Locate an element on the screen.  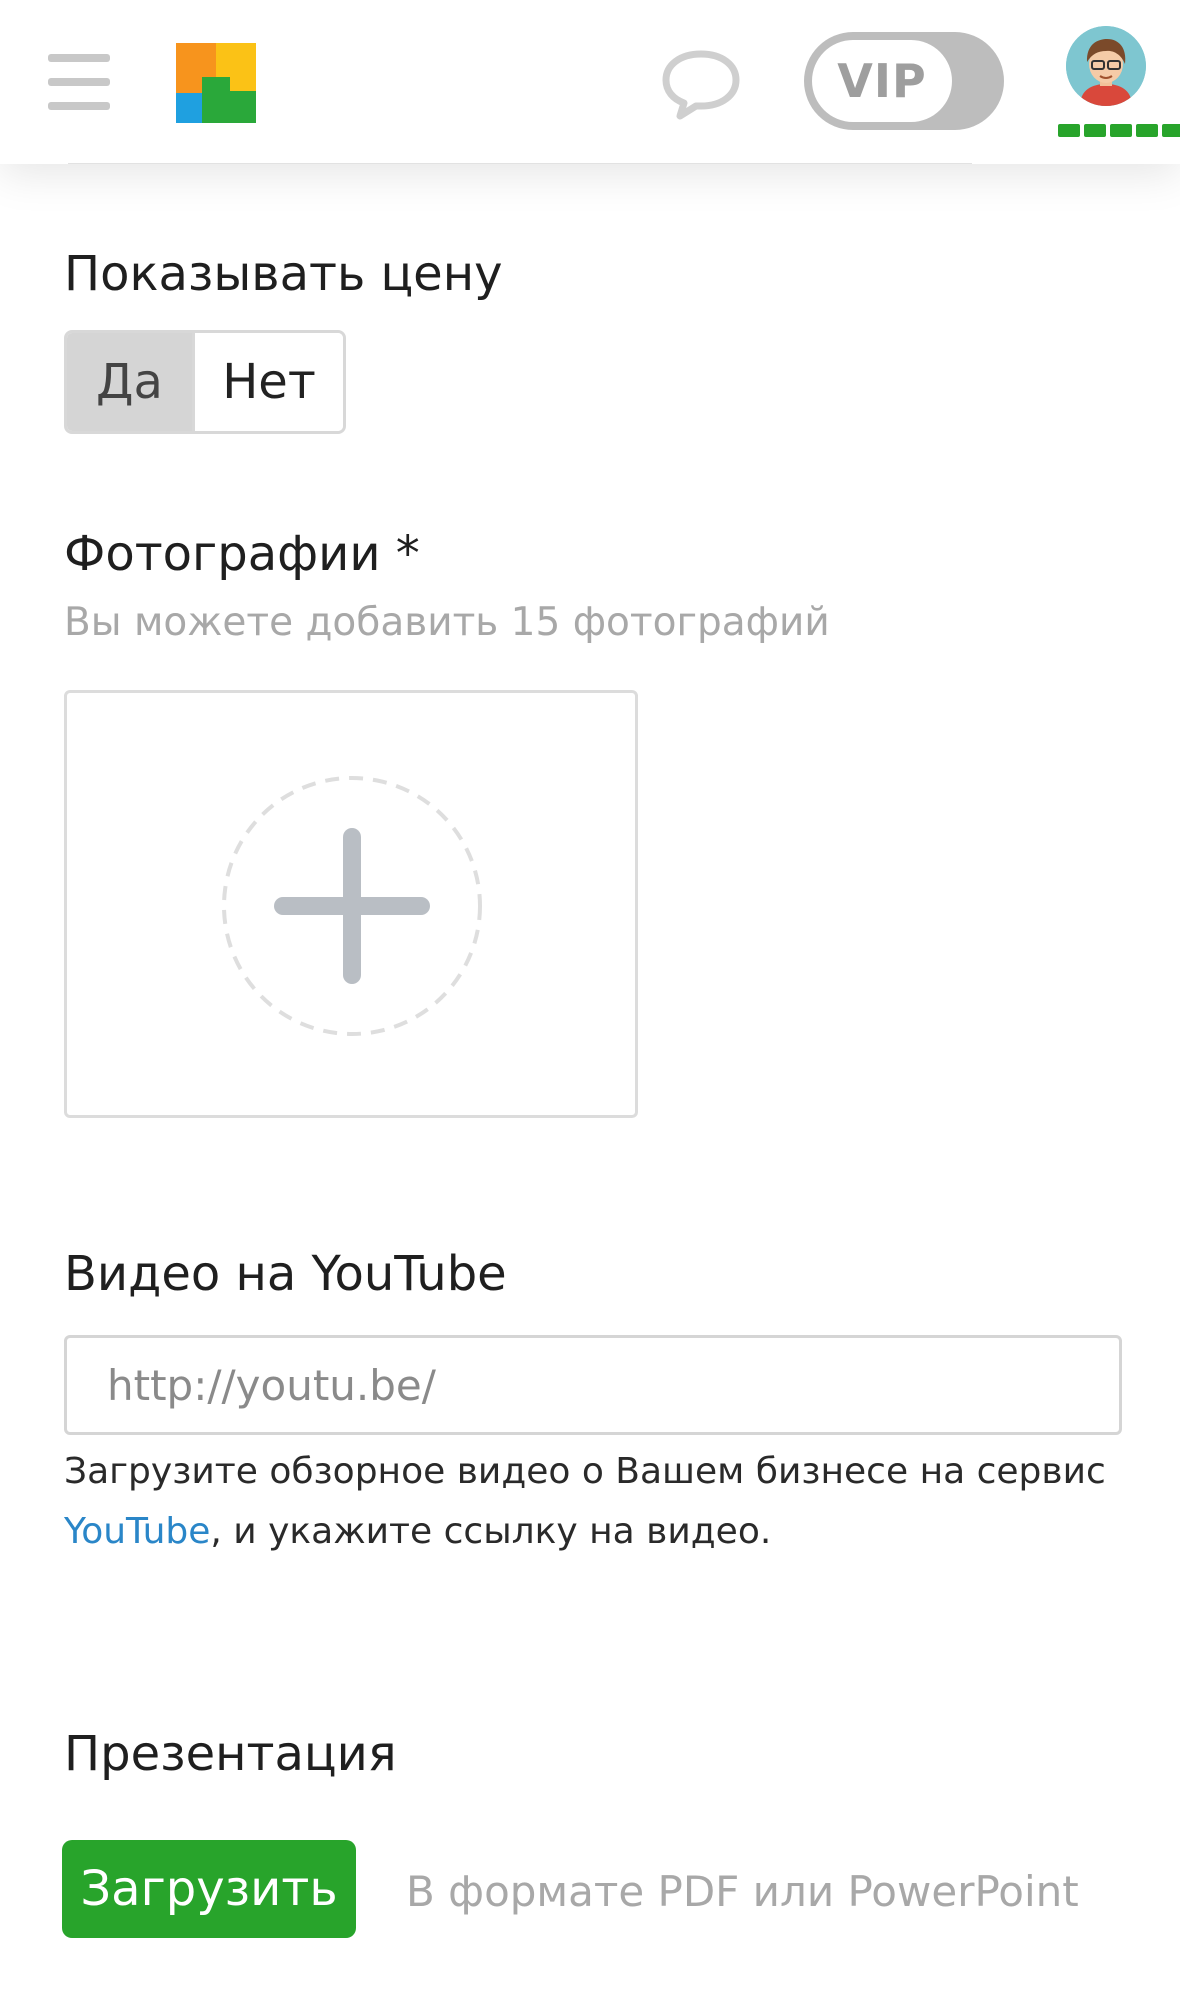
show-price-label: Показывать цену is located at coordinates (283, 274).